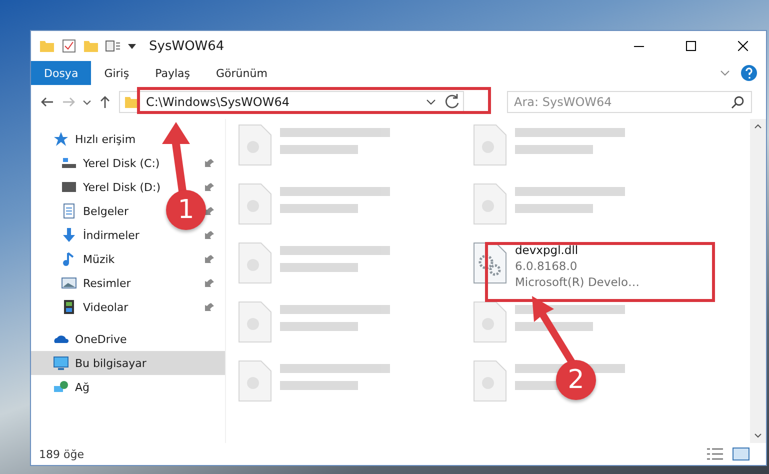 This screenshot has height=474, width=769. Describe the element at coordinates (121, 163) in the screenshot. I see `nav-item: Yerel Disk (C:)` at that location.